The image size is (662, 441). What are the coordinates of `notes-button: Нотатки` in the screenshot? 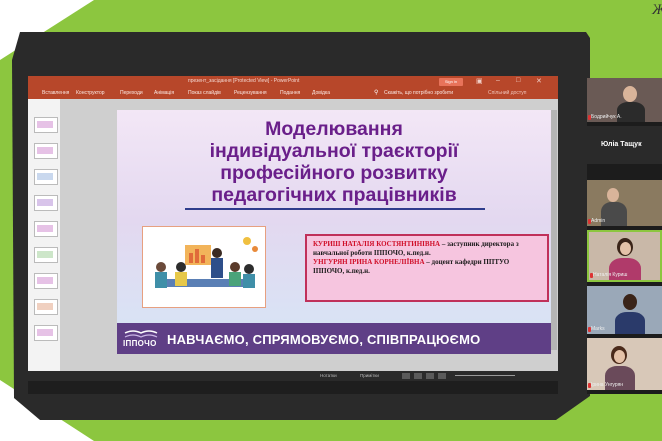 It's located at (328, 375).